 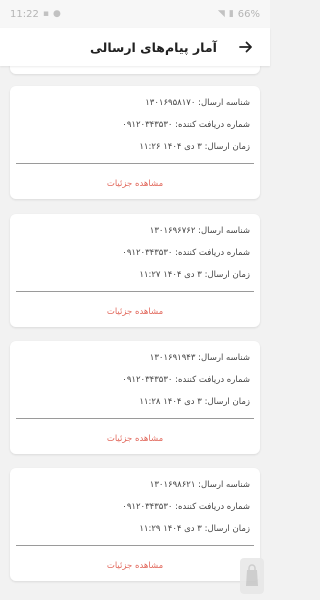 I want to click on send-time: زمان ارسال: ۳ دی ۱۴۰۴ ۱۱:۲۷, so click(x=194, y=275).